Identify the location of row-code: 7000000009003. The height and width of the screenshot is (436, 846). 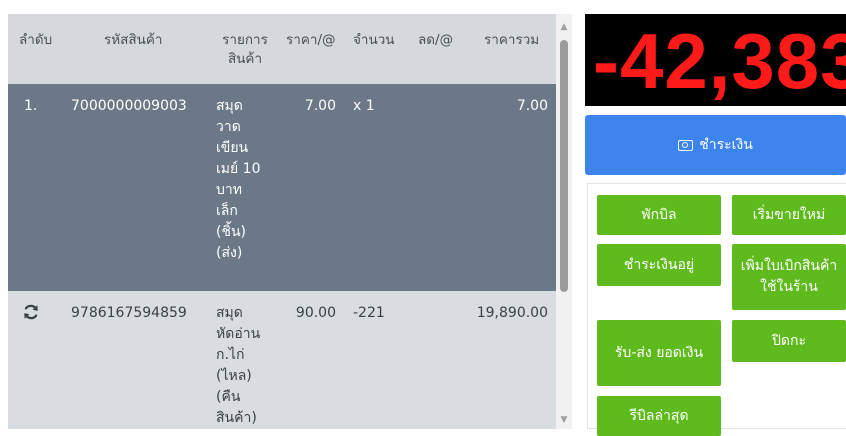
(129, 106).